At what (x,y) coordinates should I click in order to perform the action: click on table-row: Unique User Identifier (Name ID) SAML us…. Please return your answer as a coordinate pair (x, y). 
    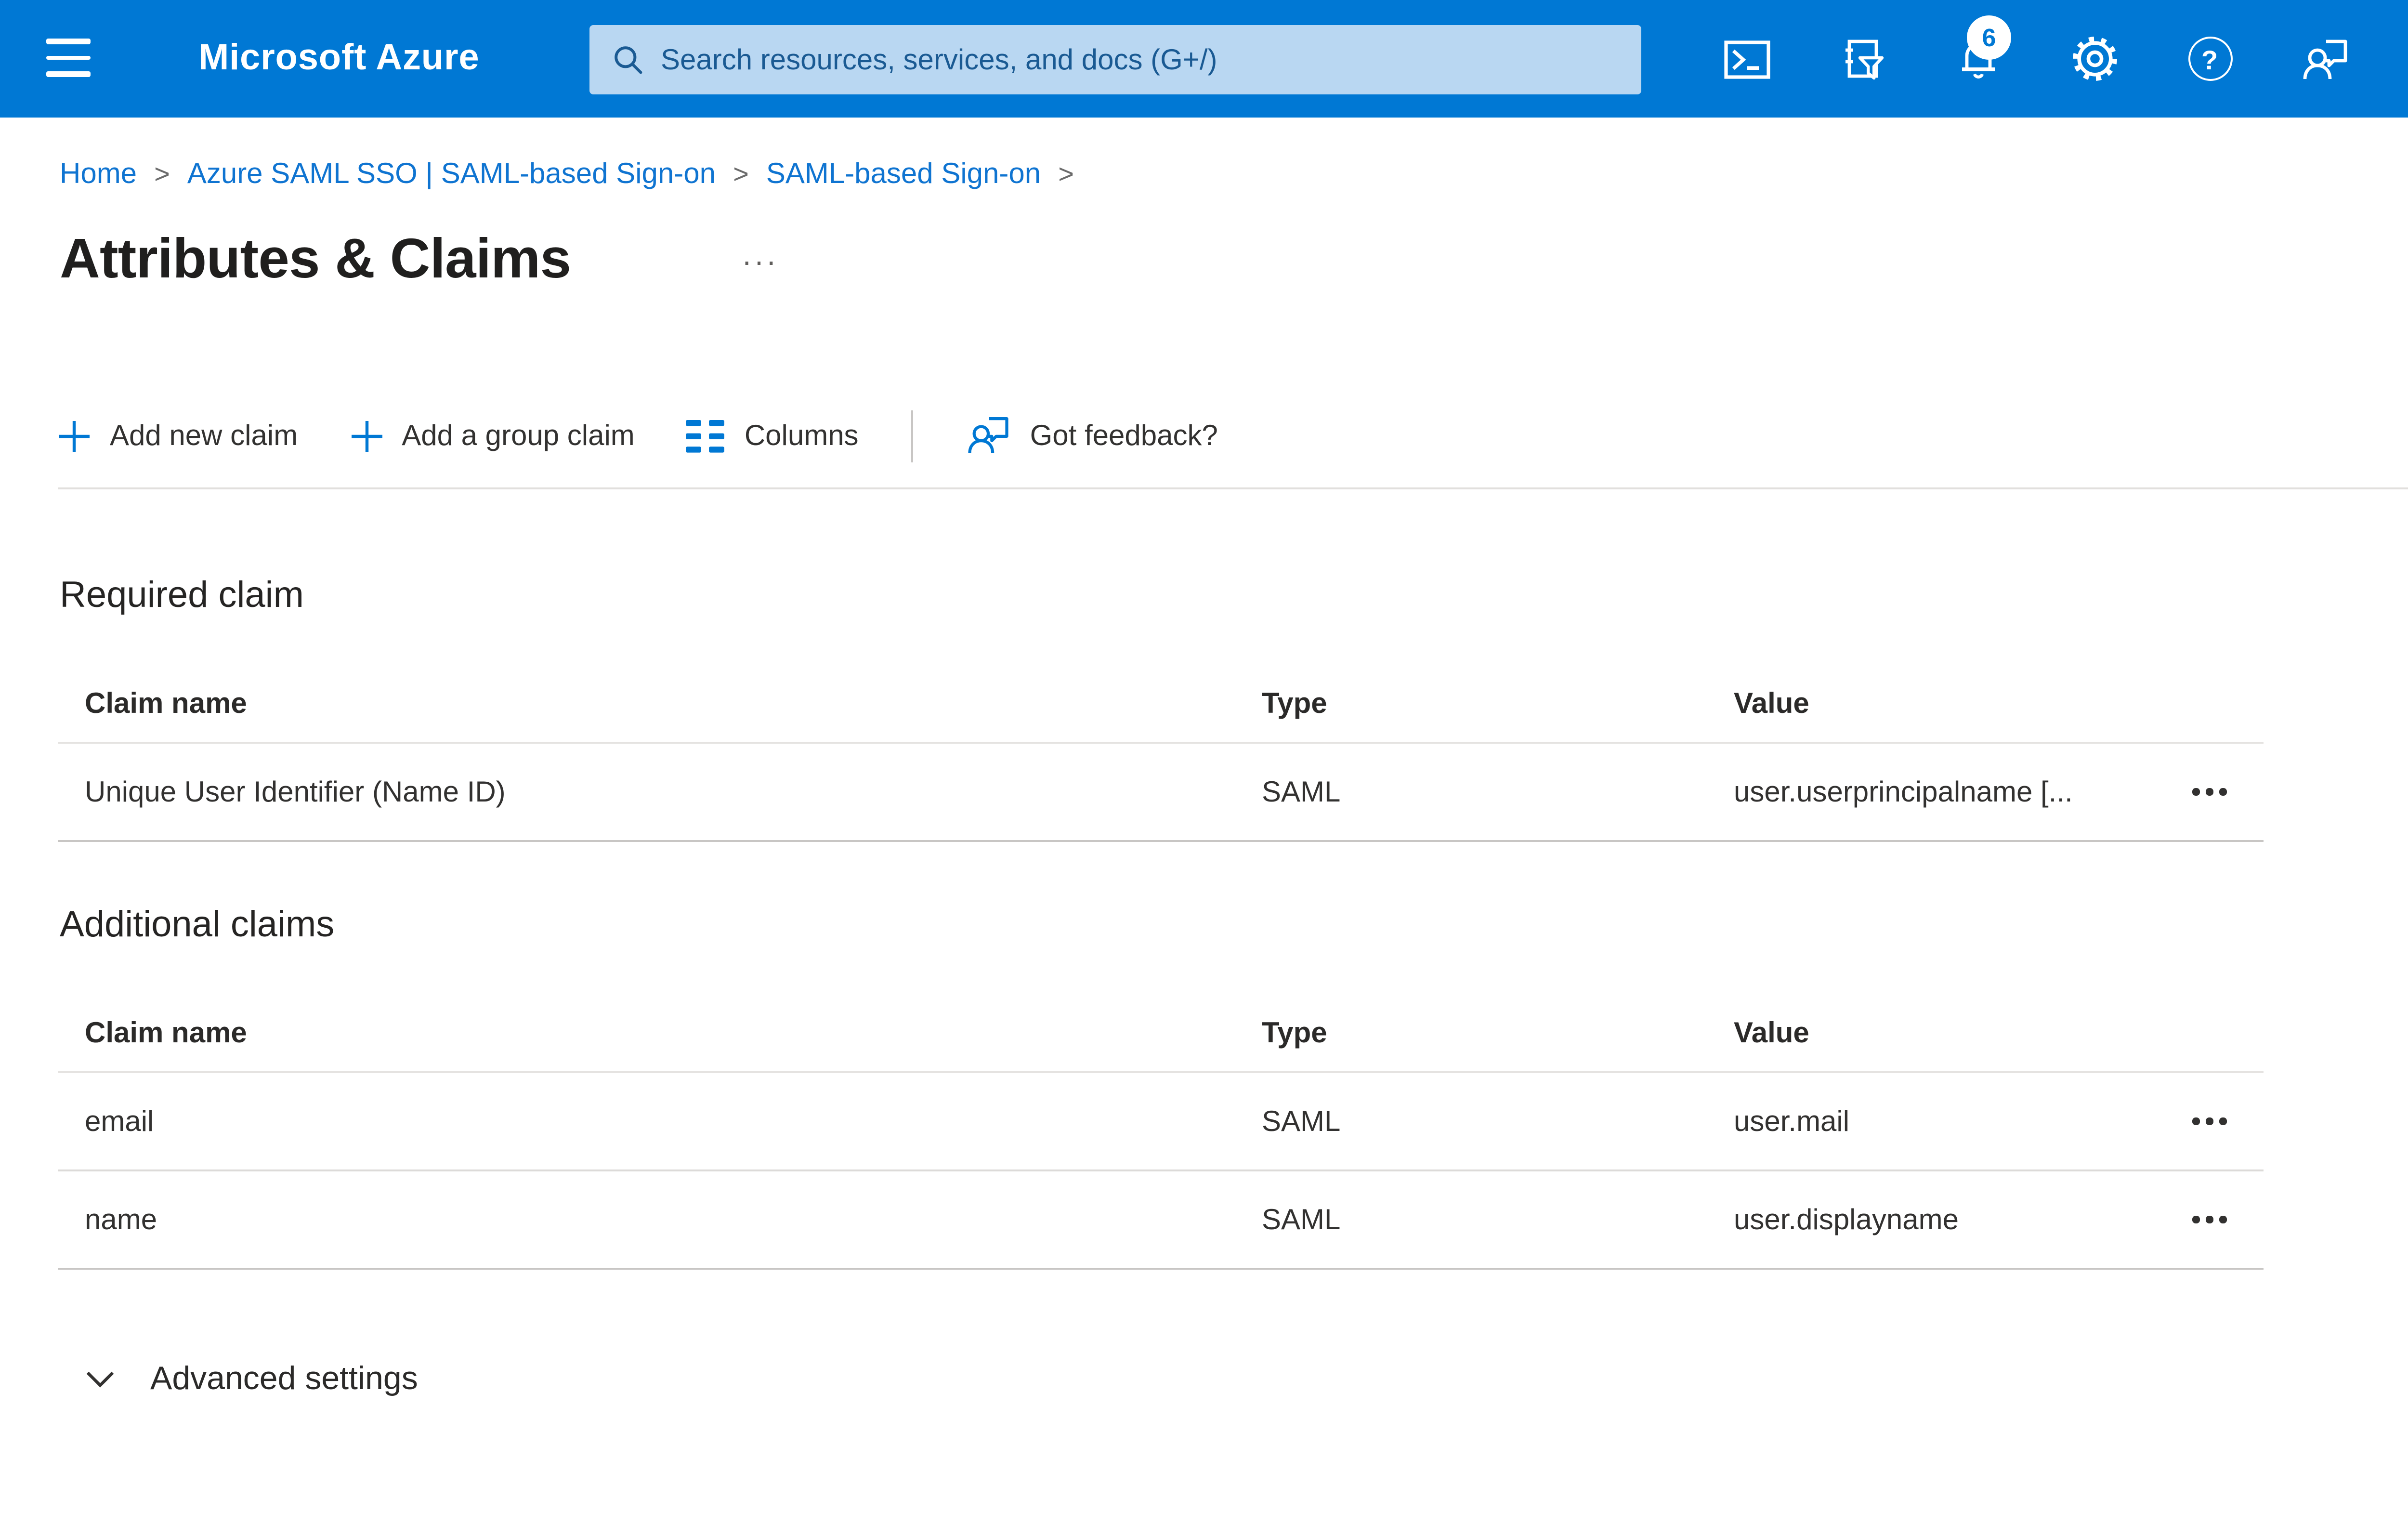
    Looking at the image, I should click on (1161, 793).